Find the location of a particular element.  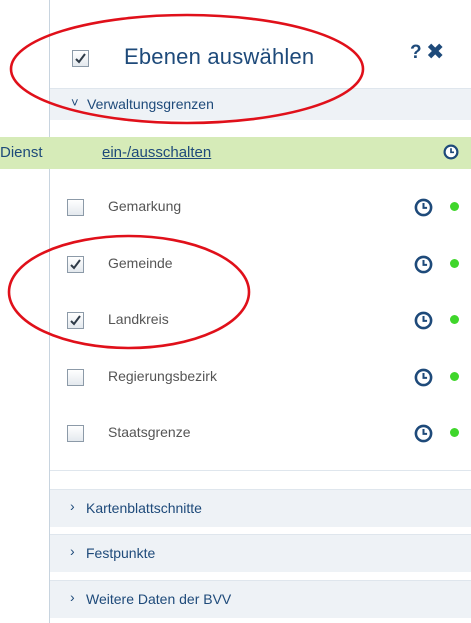

group-label: Festpunkte is located at coordinates (121, 553).